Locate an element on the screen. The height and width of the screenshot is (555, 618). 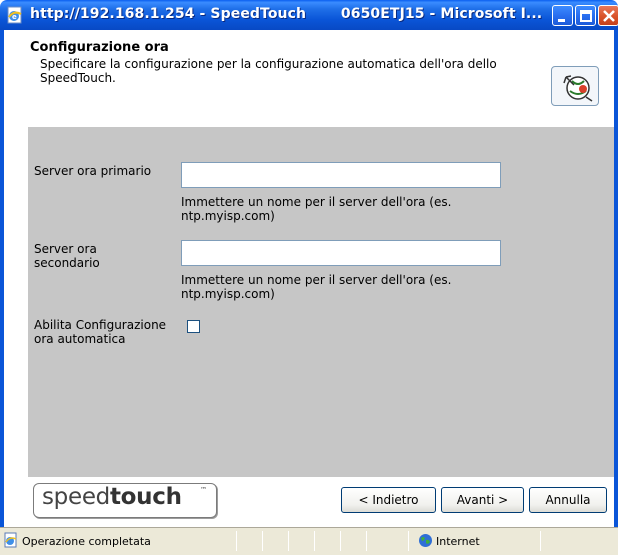
internet-globe-icon is located at coordinates (425, 540).